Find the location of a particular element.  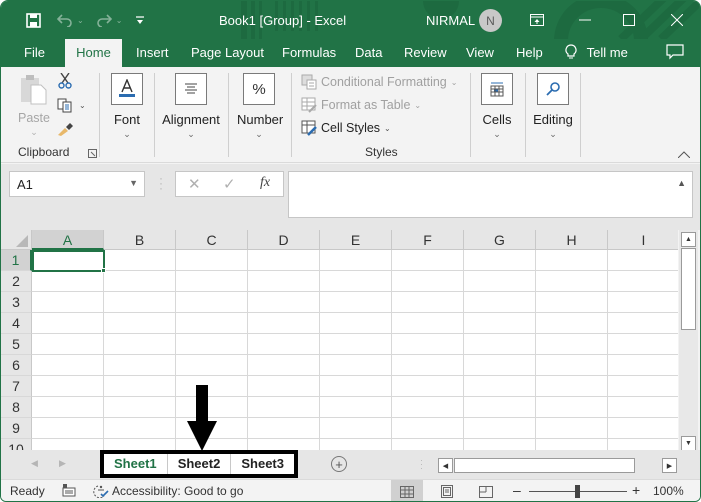

cell-d3 is located at coordinates (284, 302).